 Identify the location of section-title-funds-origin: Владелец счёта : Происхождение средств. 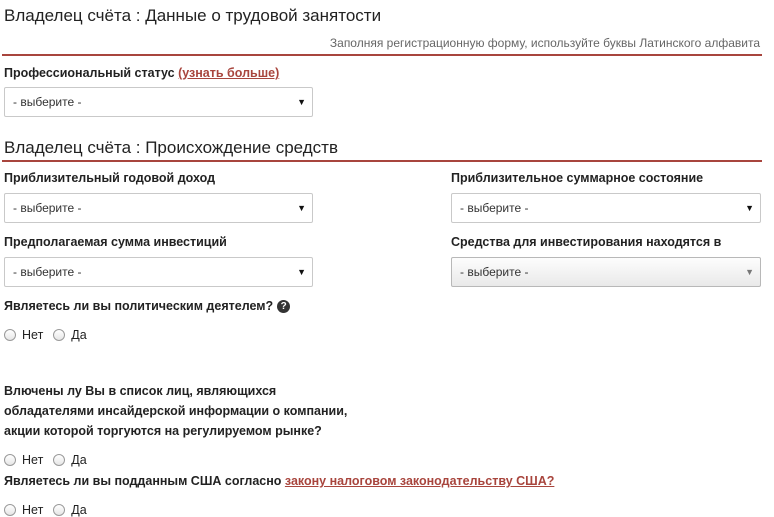
(171, 147).